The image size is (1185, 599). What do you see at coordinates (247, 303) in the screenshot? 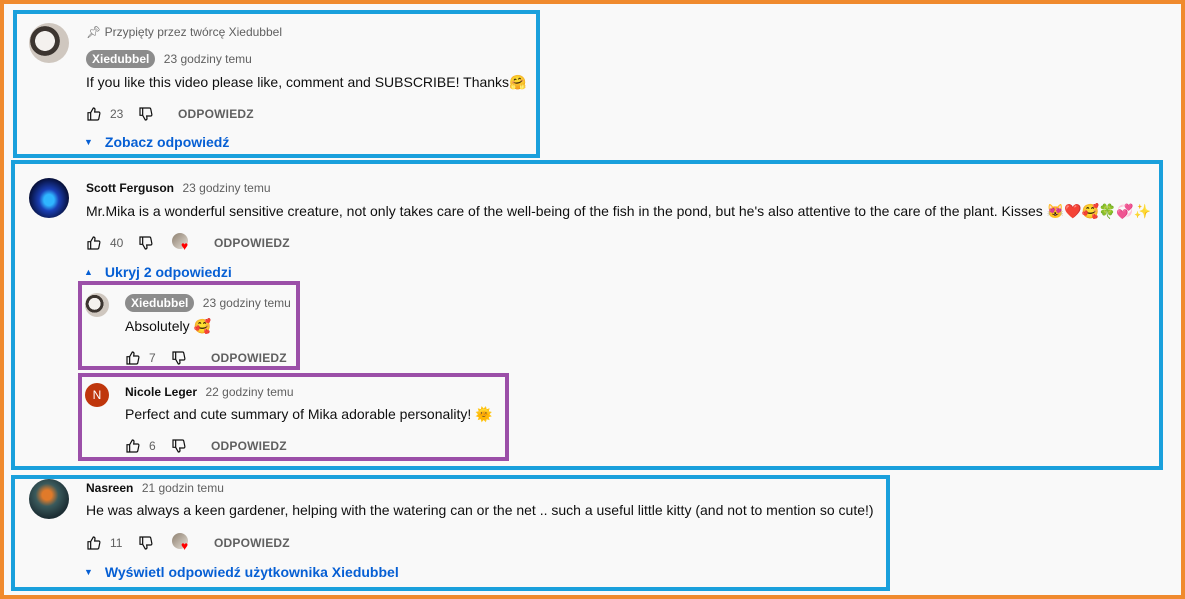
I see `reply-time: 23 godziny temu` at bounding box center [247, 303].